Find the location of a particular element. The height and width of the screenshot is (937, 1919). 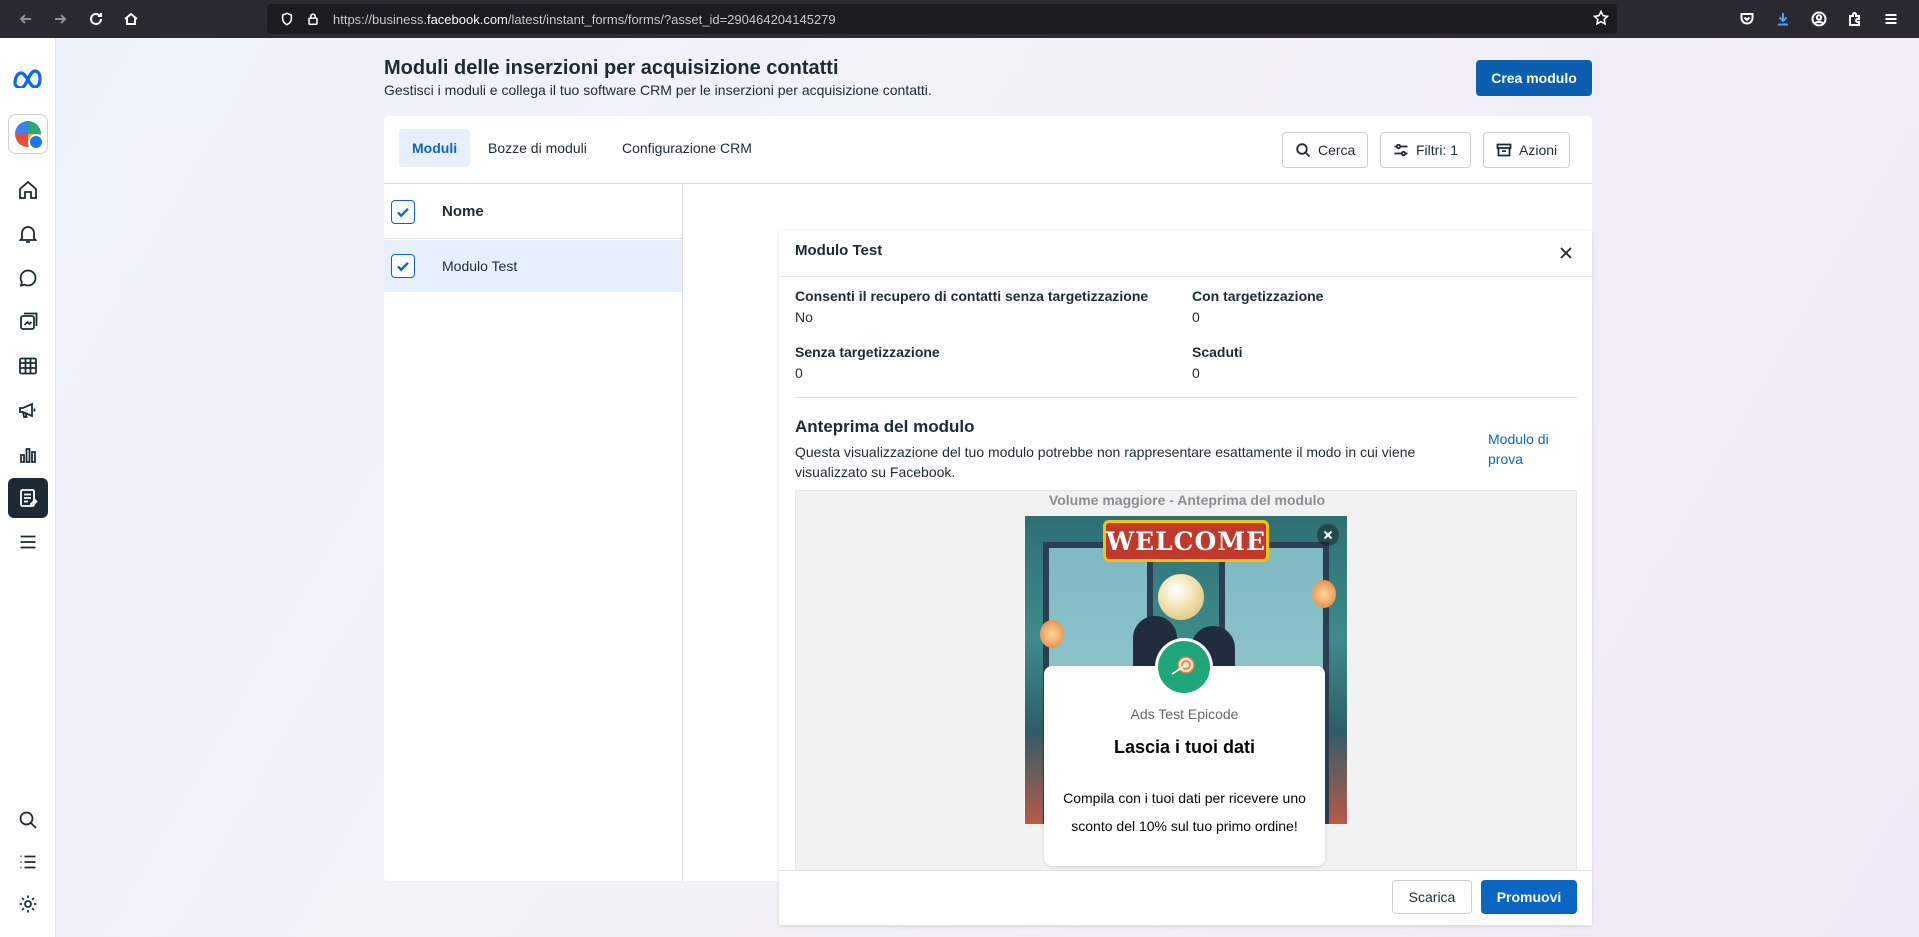

lock-icon is located at coordinates (313, 19).